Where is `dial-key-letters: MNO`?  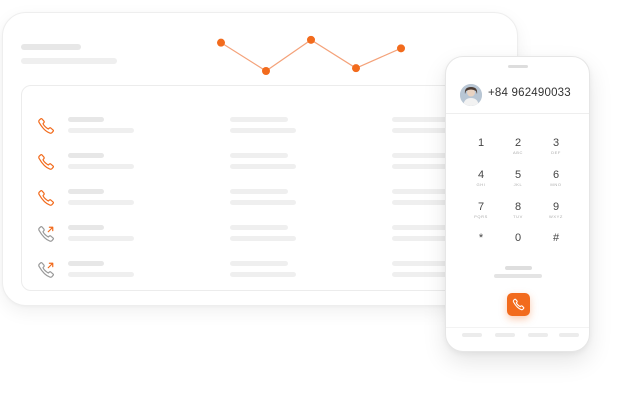
dial-key-letters: MNO is located at coordinates (556, 184).